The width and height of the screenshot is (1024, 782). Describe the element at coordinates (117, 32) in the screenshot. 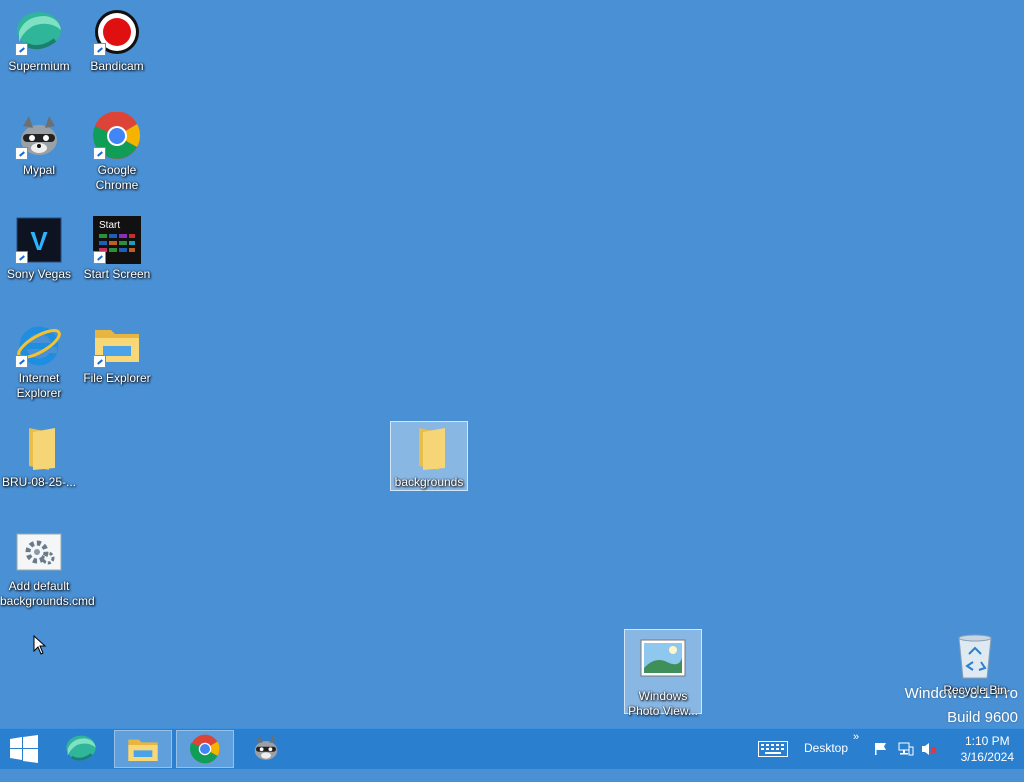

I see `bandicam-icon` at that location.